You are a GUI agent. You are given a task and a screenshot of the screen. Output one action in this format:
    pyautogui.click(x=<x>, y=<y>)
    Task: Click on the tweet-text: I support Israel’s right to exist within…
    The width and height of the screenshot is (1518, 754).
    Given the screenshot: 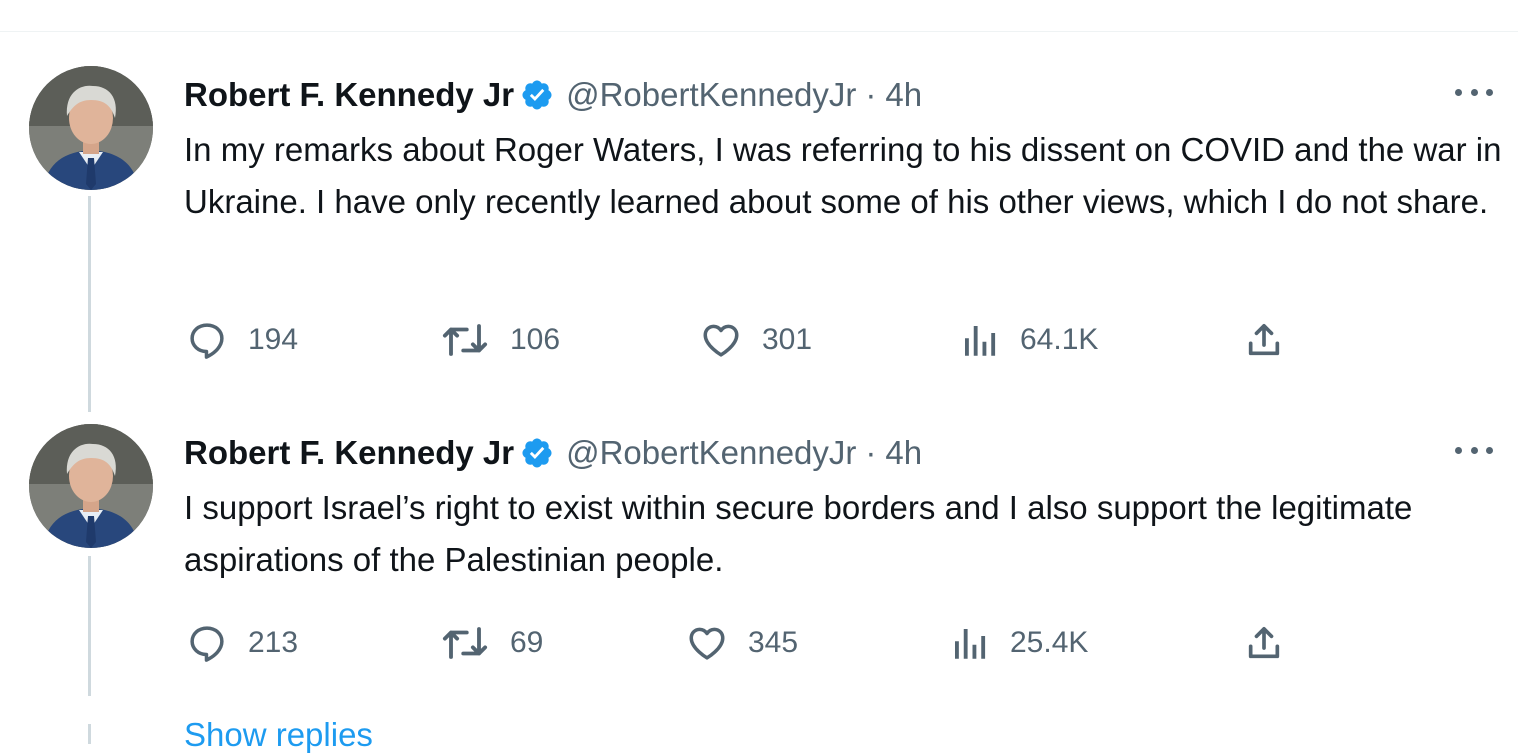 What is the action you would take?
    pyautogui.click(x=798, y=533)
    